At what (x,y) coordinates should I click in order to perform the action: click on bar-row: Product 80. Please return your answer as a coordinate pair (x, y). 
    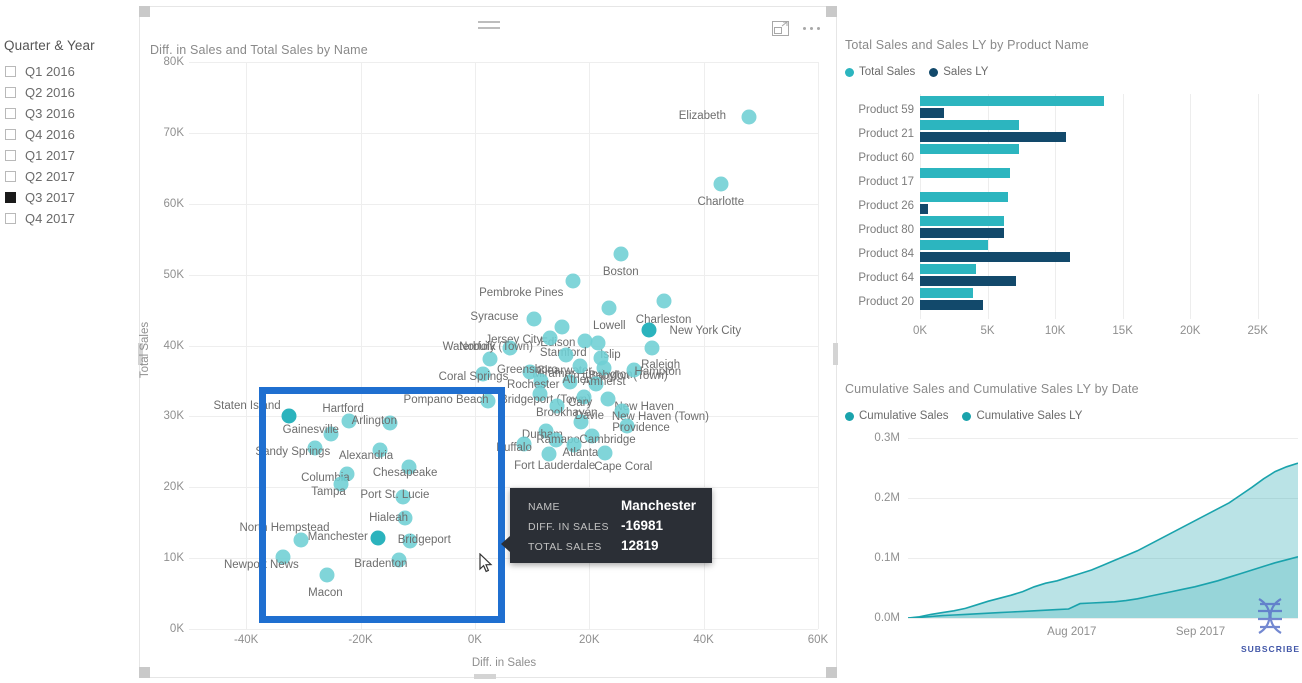
    Looking at the image, I should click on (1068, 228).